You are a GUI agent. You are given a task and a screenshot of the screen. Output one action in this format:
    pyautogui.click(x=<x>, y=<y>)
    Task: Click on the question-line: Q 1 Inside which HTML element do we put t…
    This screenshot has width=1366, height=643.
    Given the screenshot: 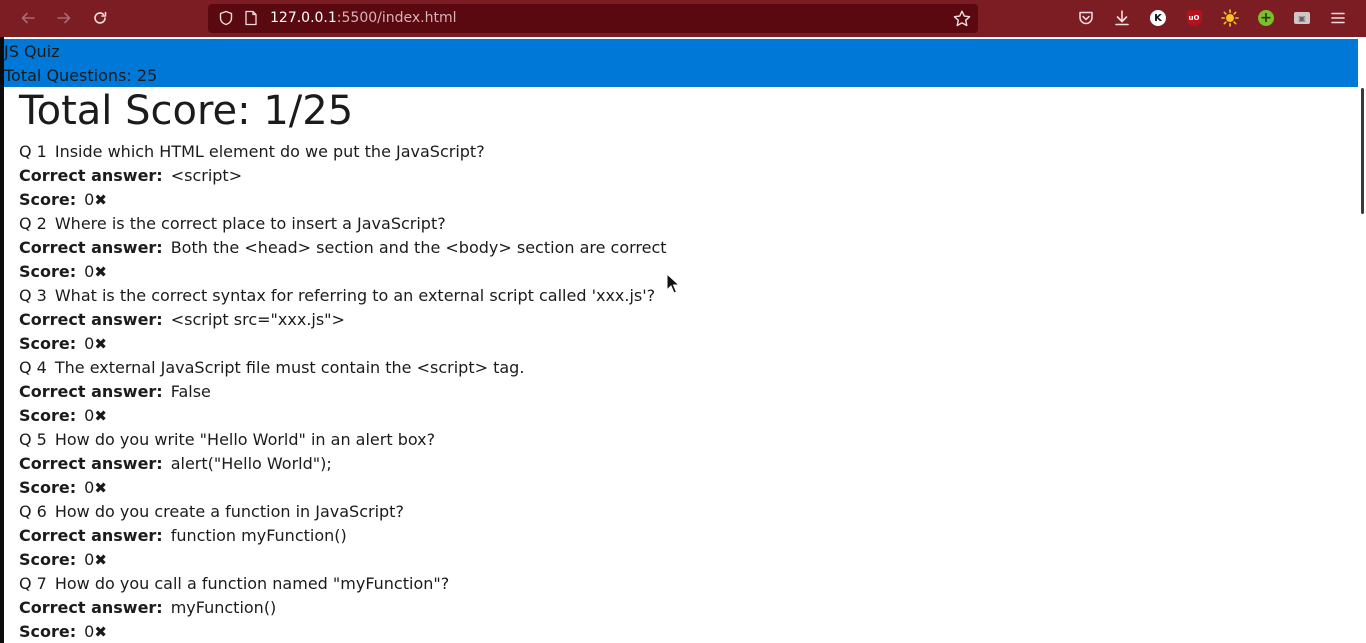 What is the action you would take?
    pyautogui.click(x=679, y=152)
    